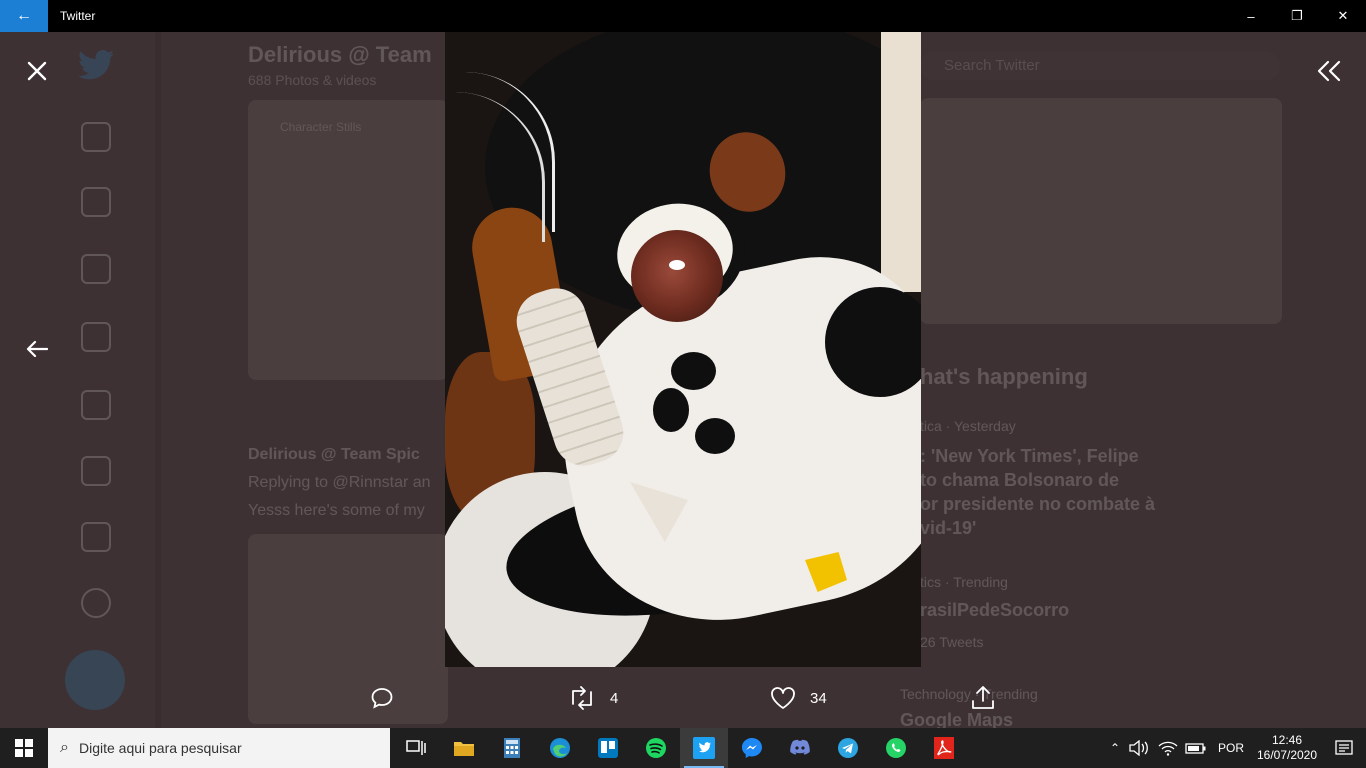 The image size is (1366, 768). I want to click on trend-text-line3: or presidente no combate à, so click(1038, 504).